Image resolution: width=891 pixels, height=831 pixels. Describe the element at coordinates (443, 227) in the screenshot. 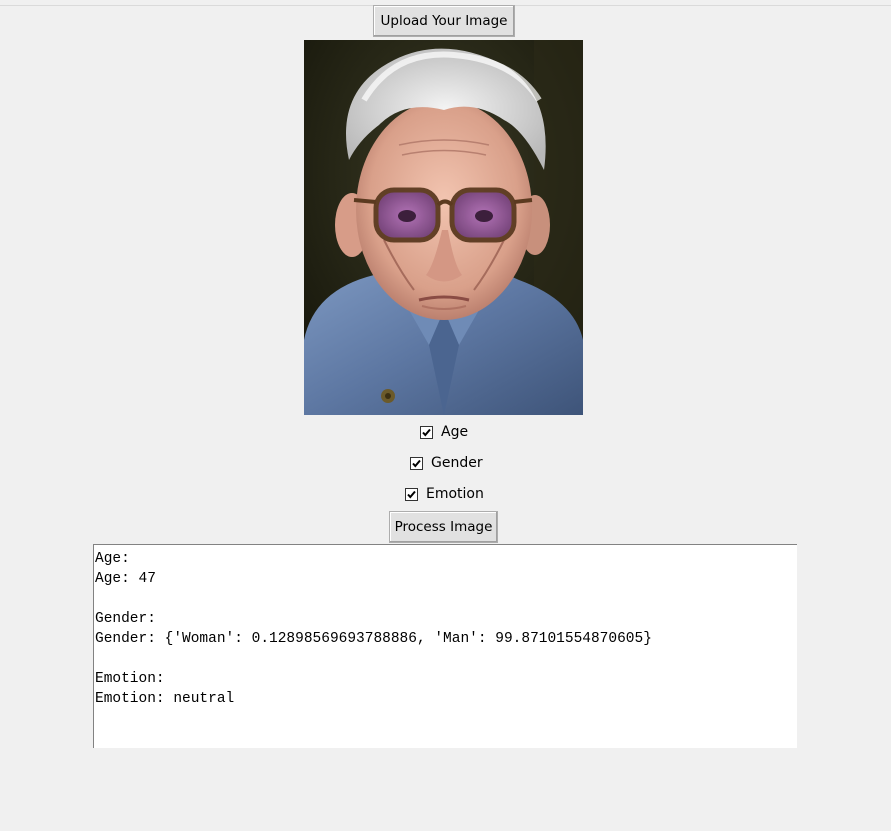

I see `uploaded-image` at that location.